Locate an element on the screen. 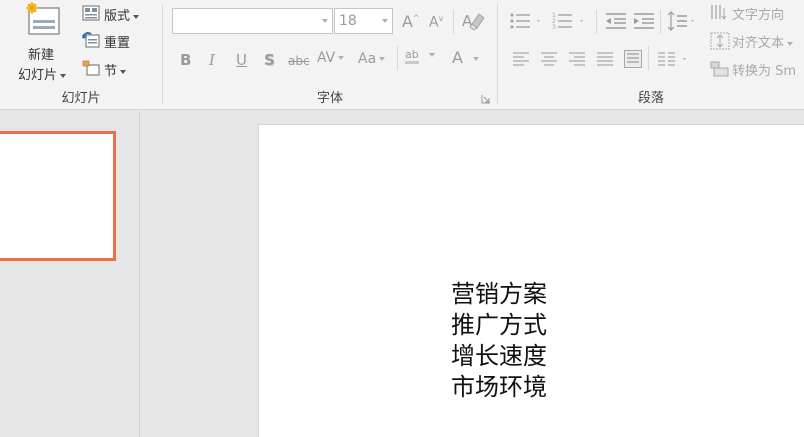 Image resolution: width=804 pixels, height=437 pixels. align-left-icon is located at coordinates (521, 59).